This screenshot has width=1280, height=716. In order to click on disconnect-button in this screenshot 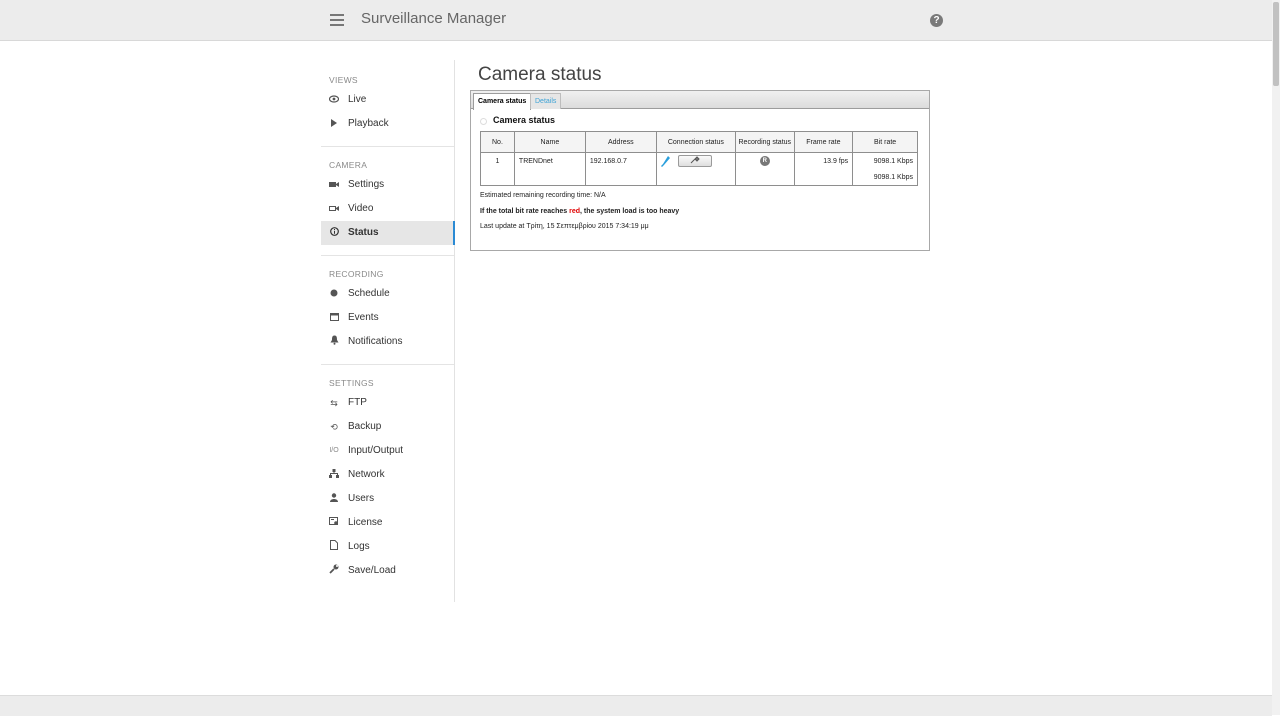, I will do `click(694, 161)`.